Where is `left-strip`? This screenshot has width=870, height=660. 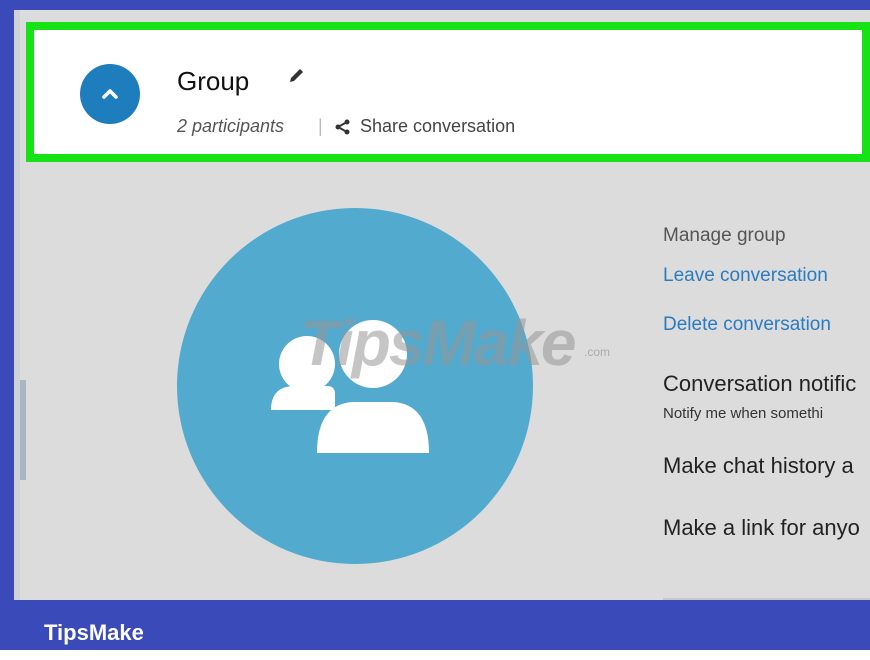 left-strip is located at coordinates (17, 305).